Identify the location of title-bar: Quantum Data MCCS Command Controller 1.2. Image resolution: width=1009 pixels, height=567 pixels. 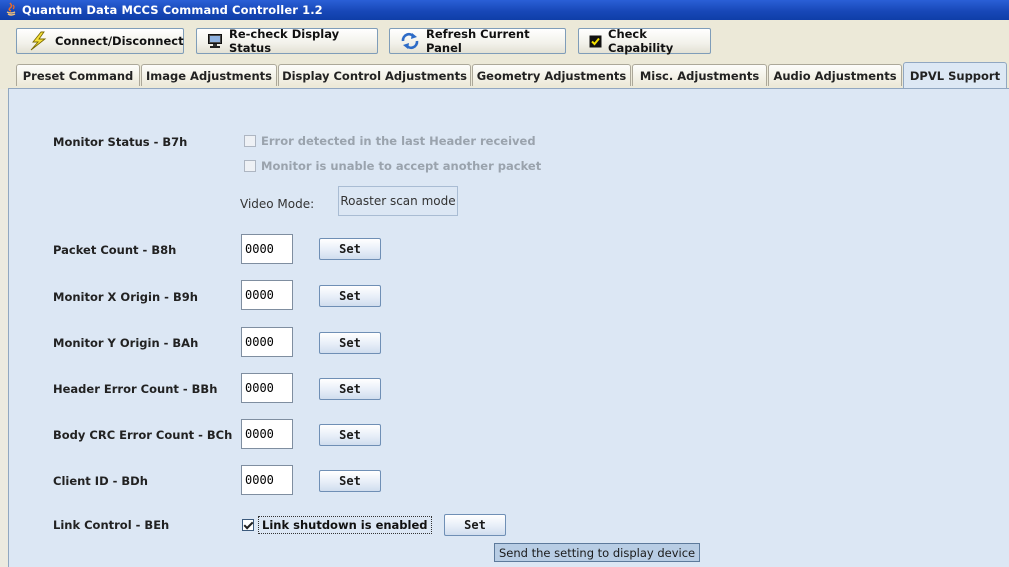
(504, 10).